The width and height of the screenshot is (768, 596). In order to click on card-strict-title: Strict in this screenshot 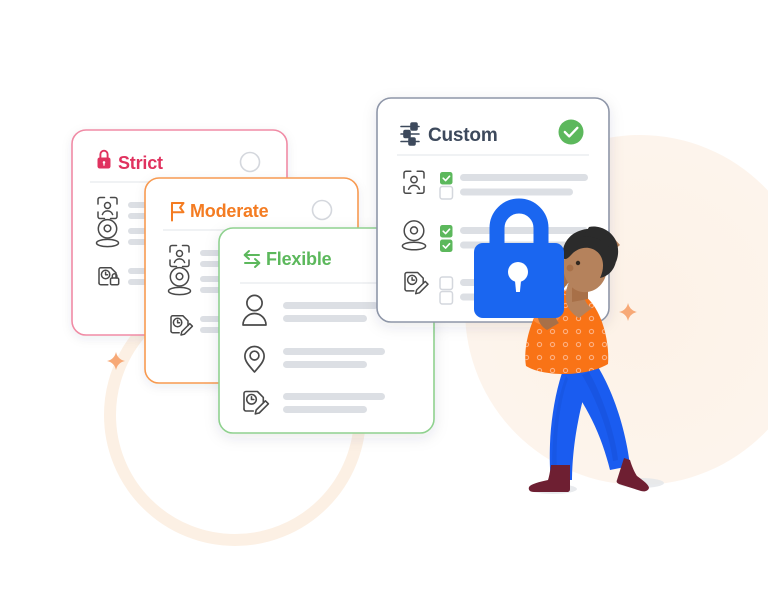, I will do `click(140, 163)`.